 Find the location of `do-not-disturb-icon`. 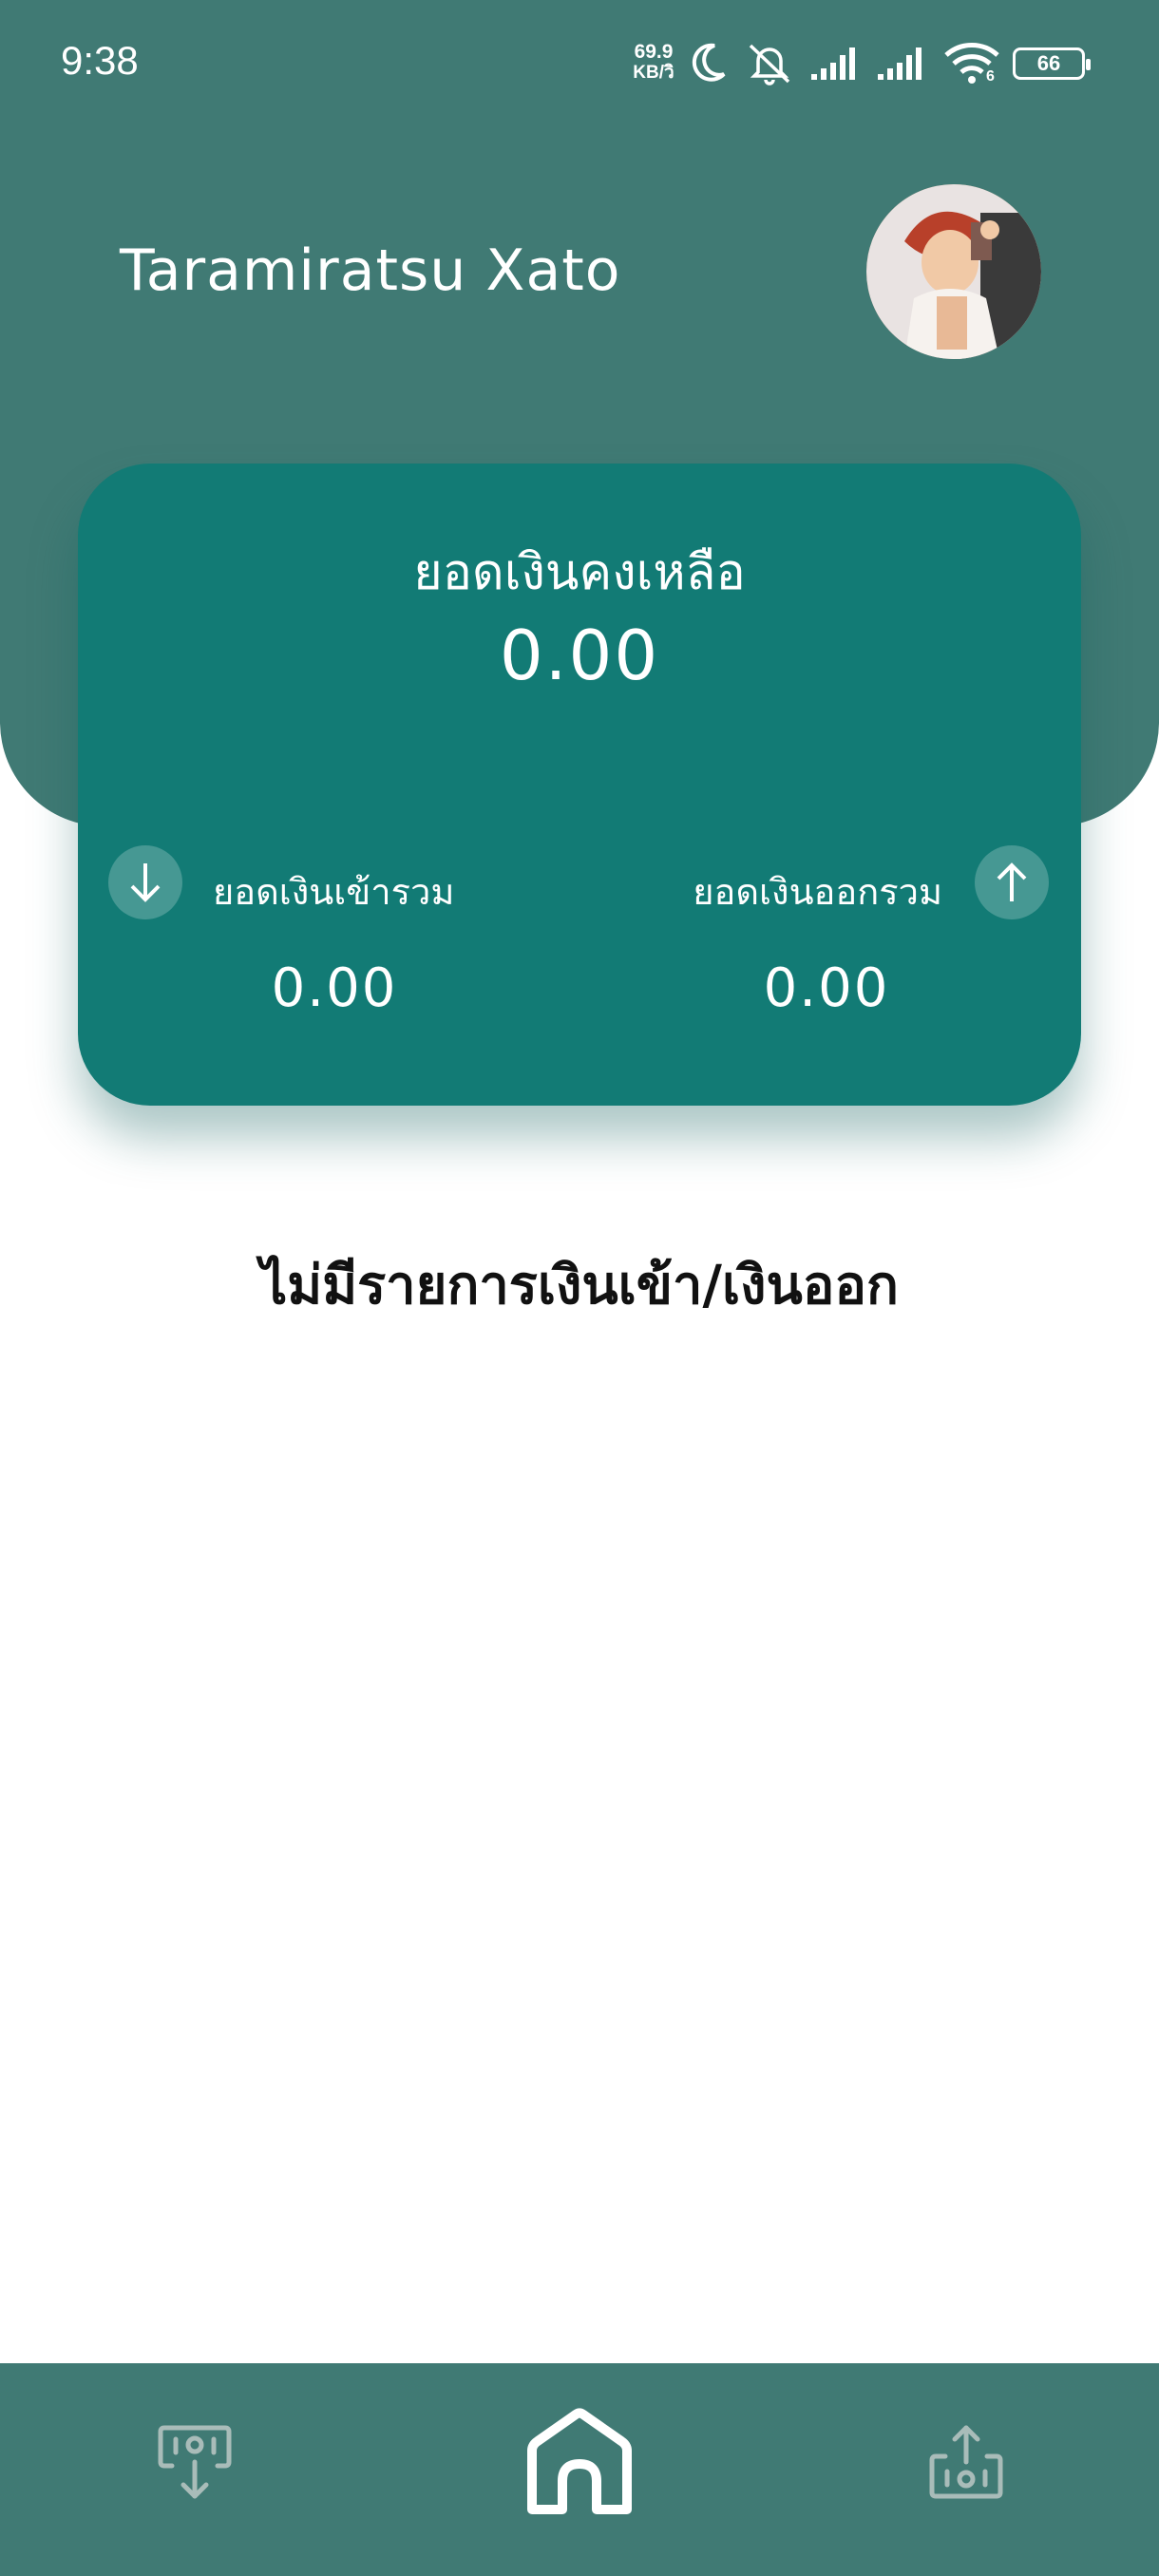

do-not-disturb-icon is located at coordinates (709, 62).